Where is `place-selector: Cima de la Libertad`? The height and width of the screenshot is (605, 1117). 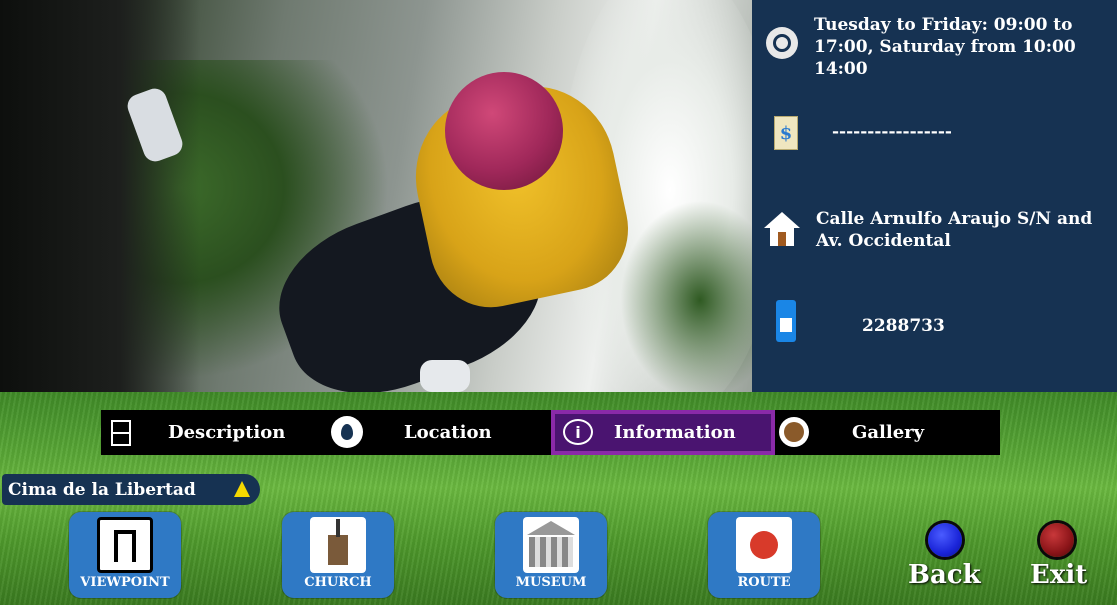
place-selector: Cima de la Libertad is located at coordinates (131, 489).